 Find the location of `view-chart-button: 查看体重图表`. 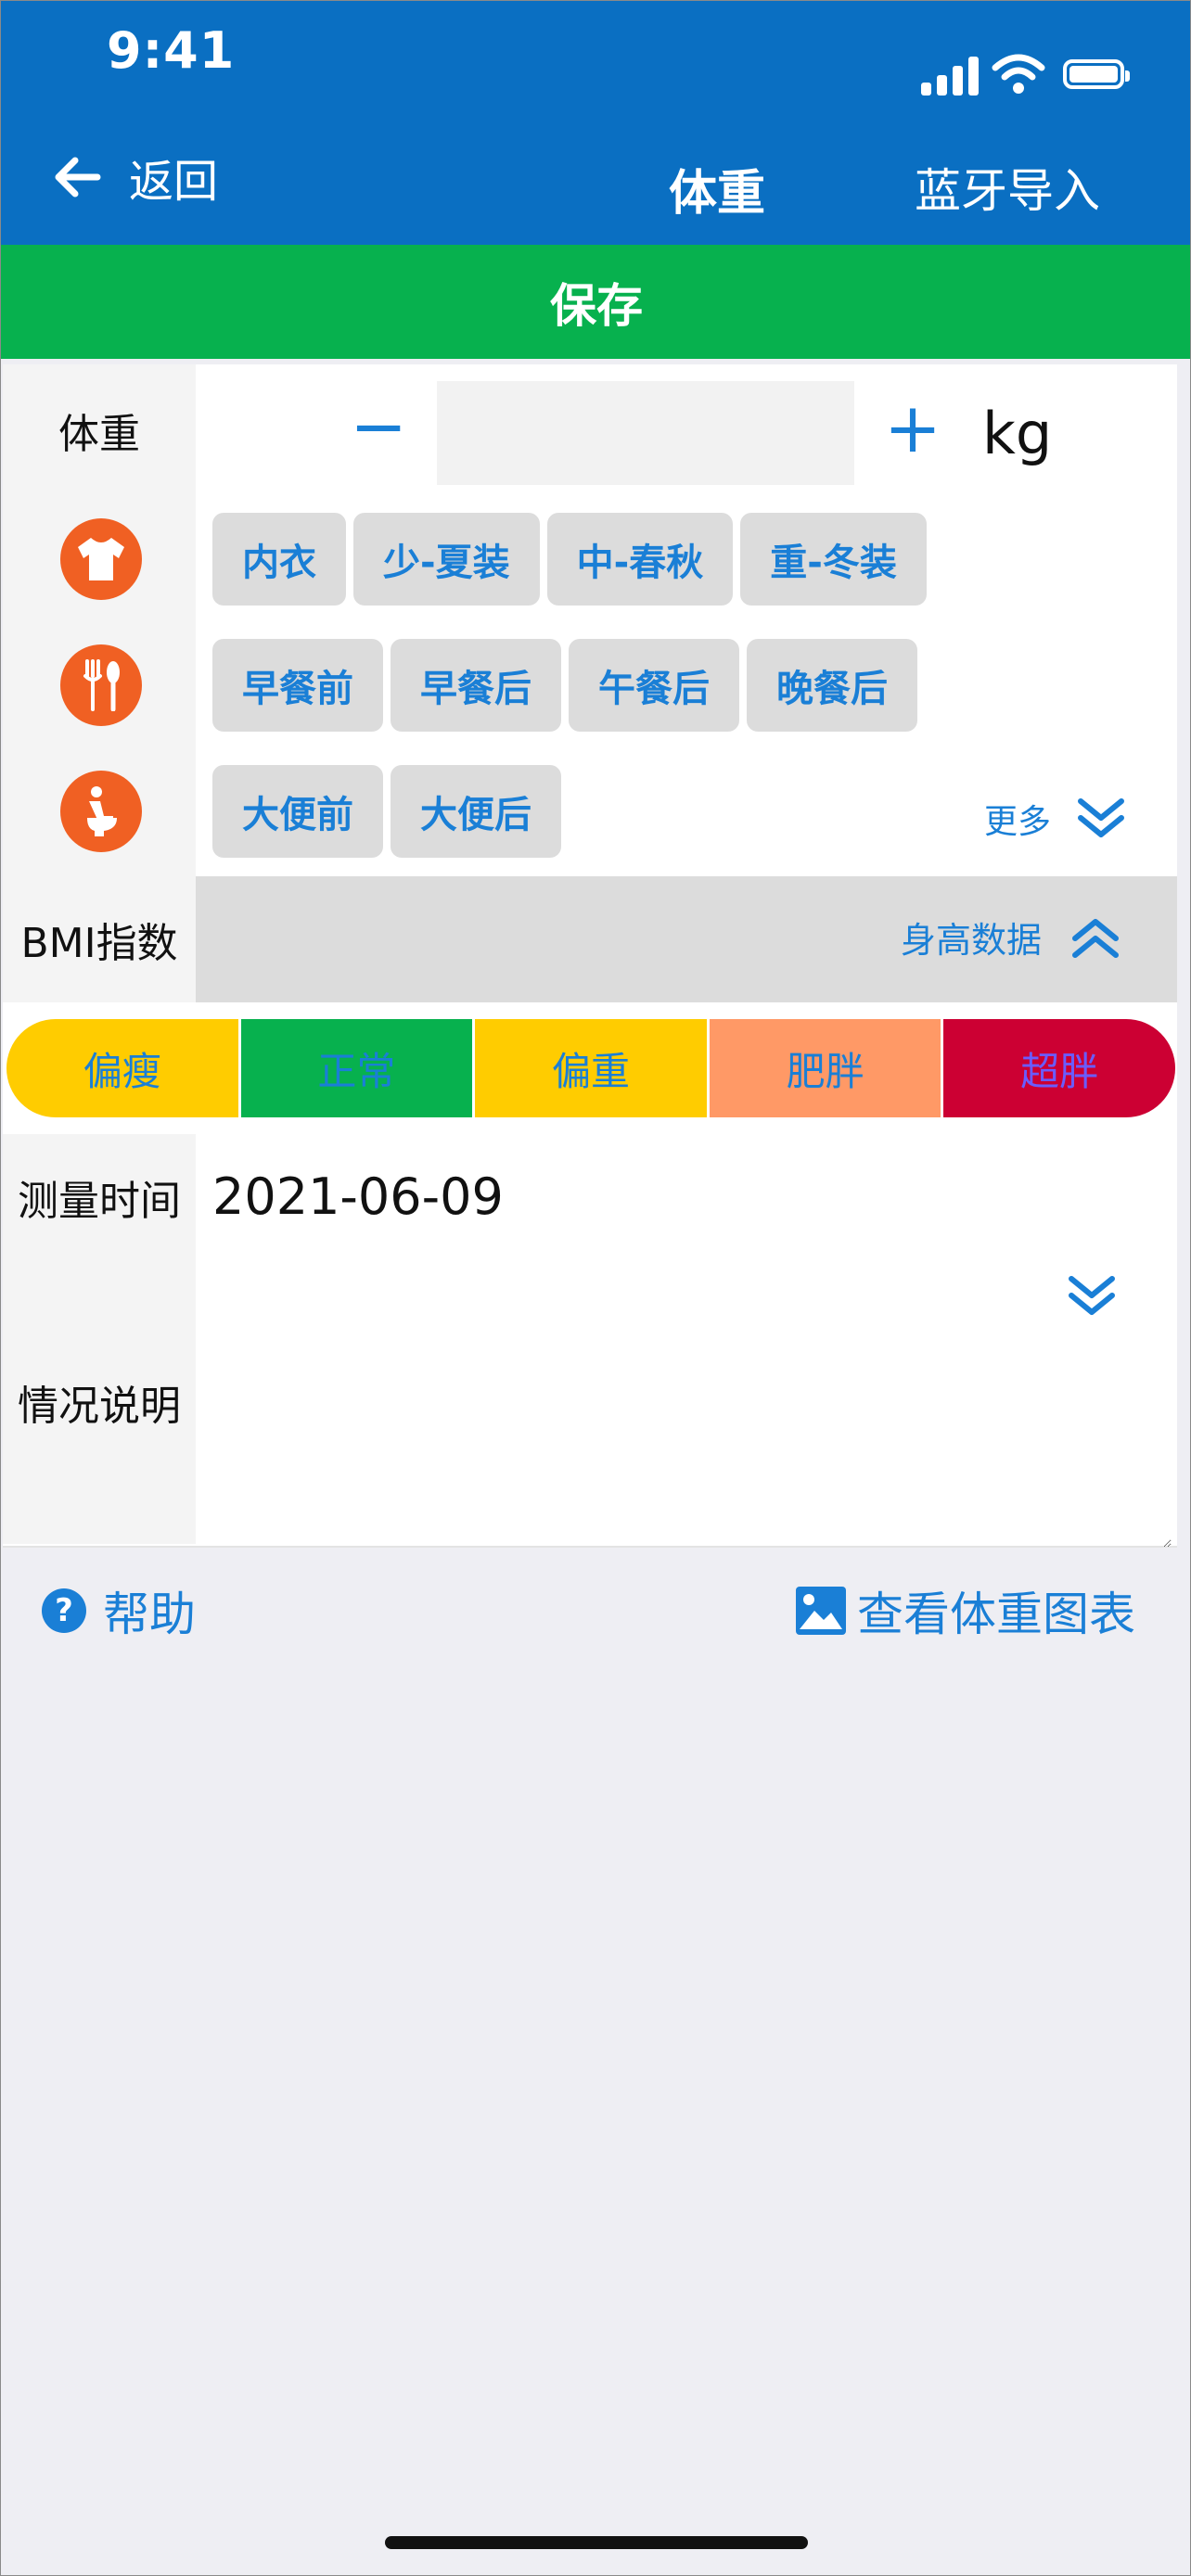

view-chart-button: 查看体重图表 is located at coordinates (964, 1611).